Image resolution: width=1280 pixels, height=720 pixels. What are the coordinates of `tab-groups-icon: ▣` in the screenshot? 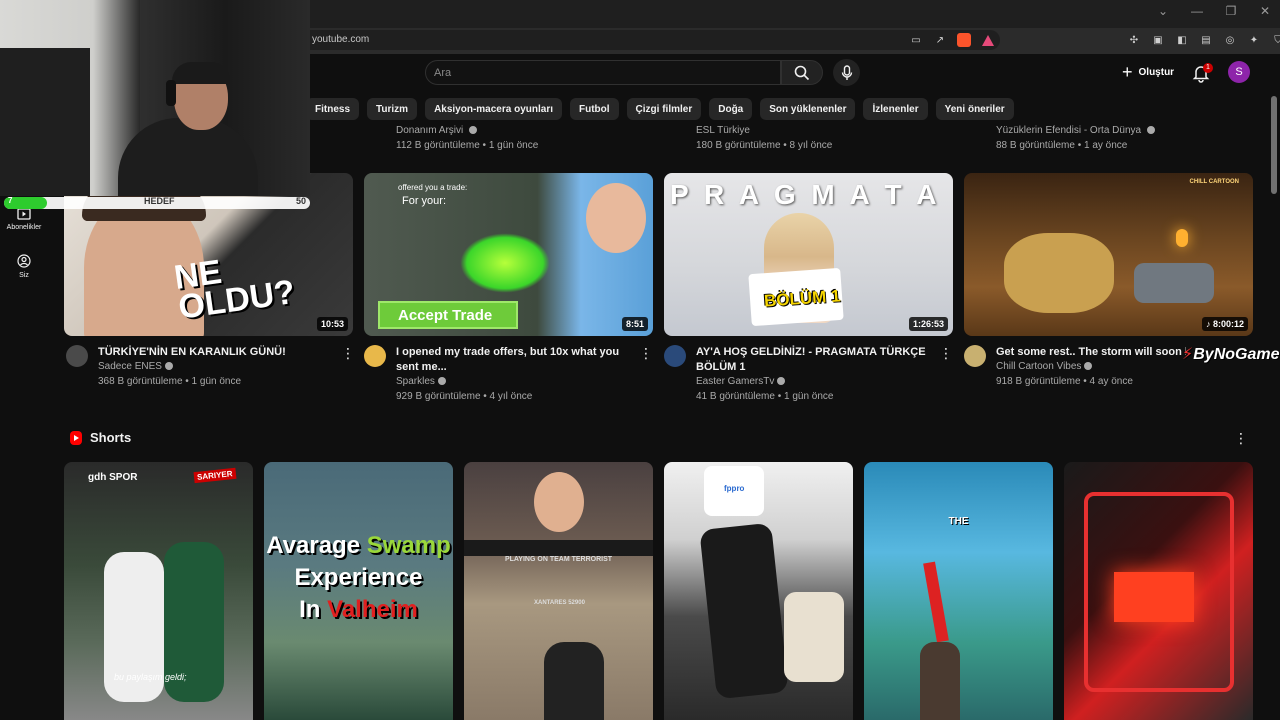 It's located at (1158, 40).